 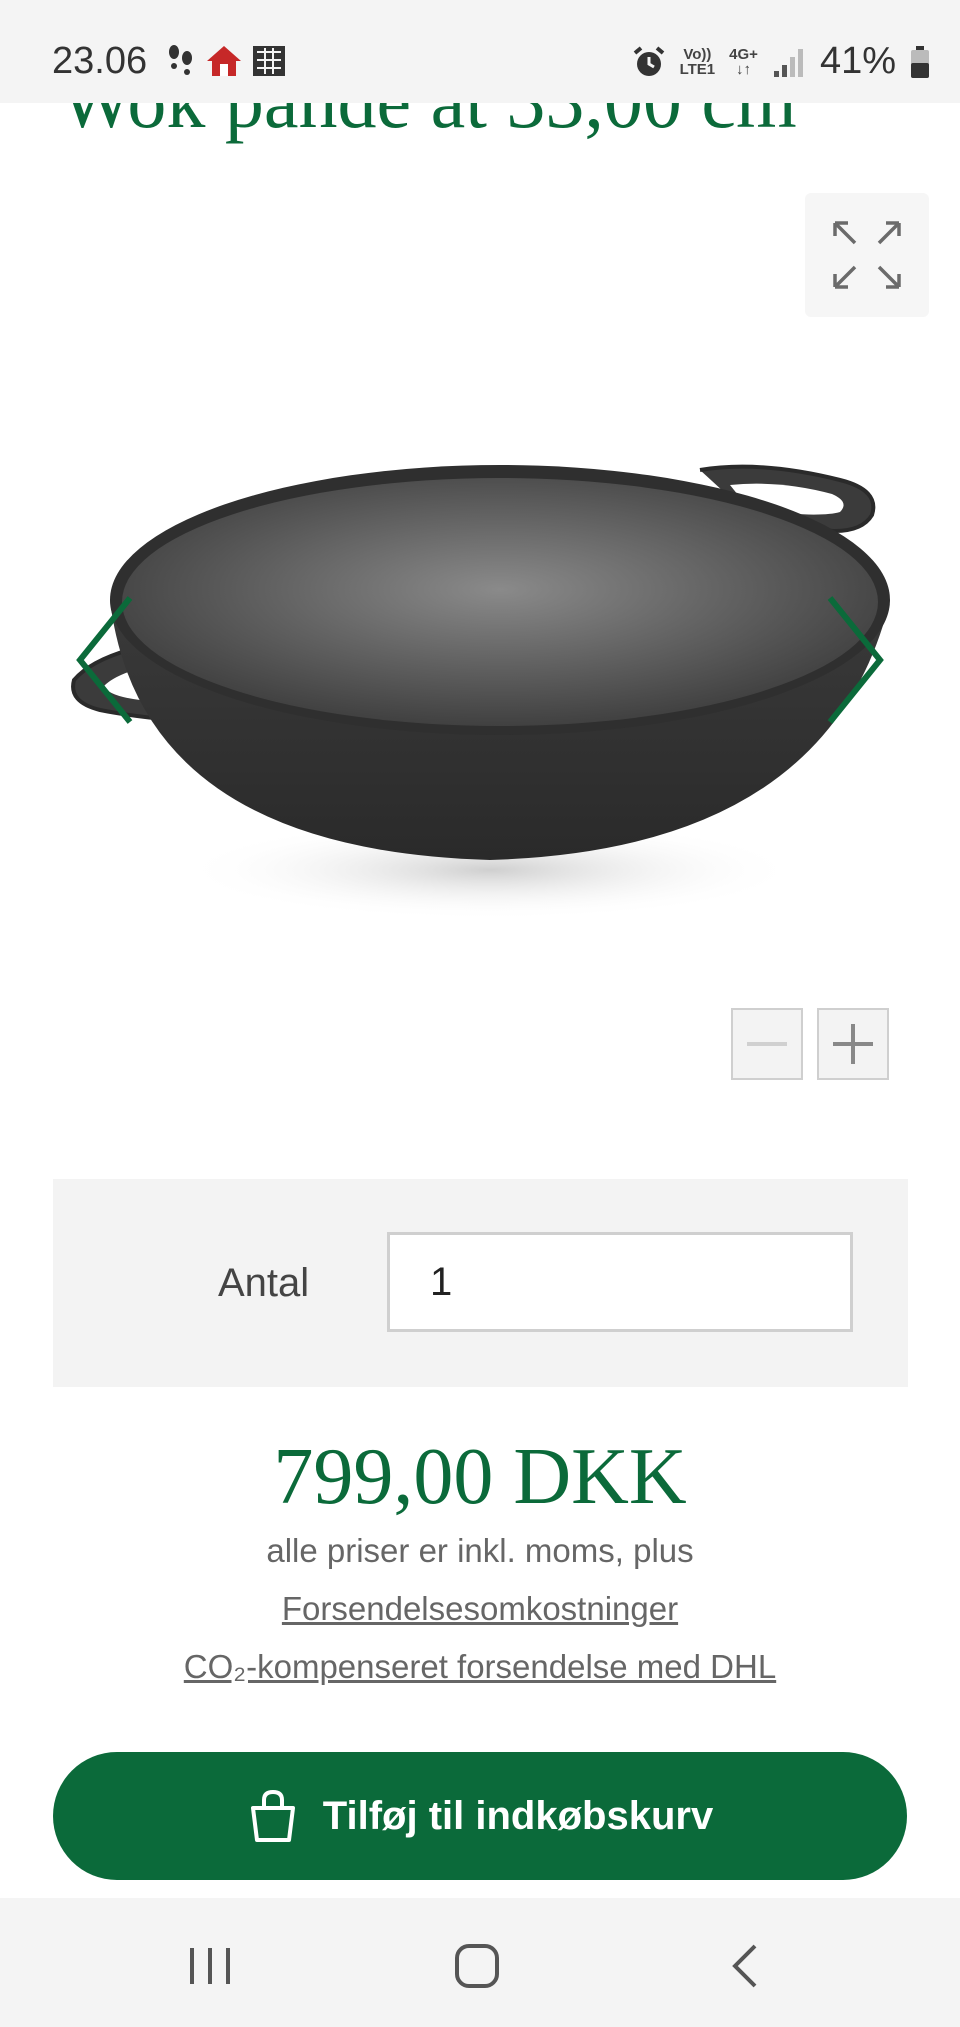 What do you see at coordinates (480, 1666) in the screenshot?
I see `co2-shipping-link: CO₂-kompenseret forsendelse med DHL` at bounding box center [480, 1666].